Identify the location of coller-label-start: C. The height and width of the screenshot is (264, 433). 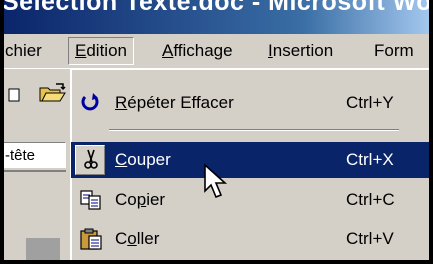
(121, 238).